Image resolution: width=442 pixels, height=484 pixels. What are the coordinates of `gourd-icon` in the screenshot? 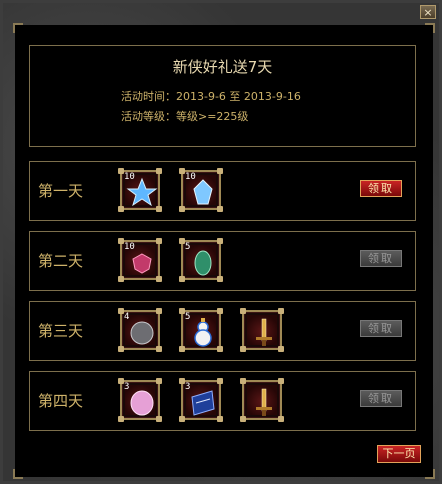 It's located at (203, 332).